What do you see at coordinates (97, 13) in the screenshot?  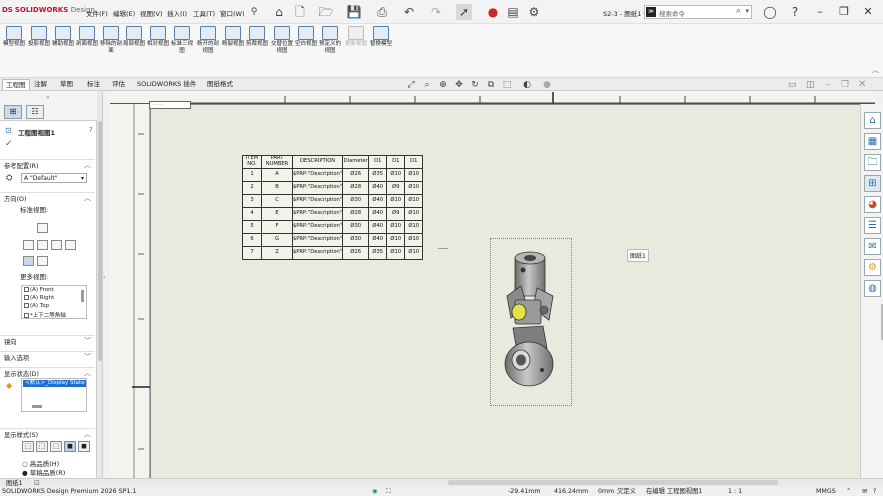 I see `menu-file: 文件(F)` at bounding box center [97, 13].